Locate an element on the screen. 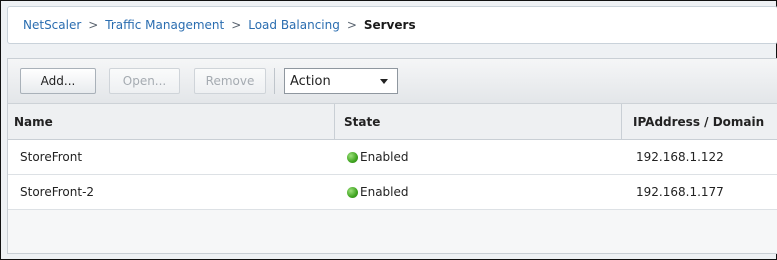 The width and height of the screenshot is (777, 260). table-row: StoreFront-2 Enabled 192.168.1.177 is located at coordinates (392, 192).